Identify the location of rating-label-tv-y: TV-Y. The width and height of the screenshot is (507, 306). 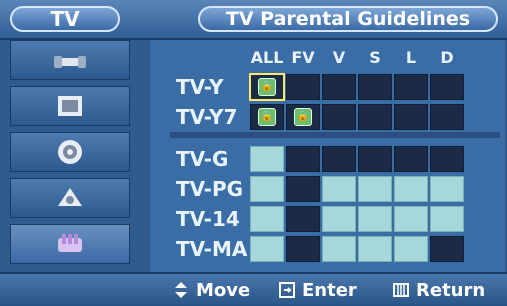
(200, 87).